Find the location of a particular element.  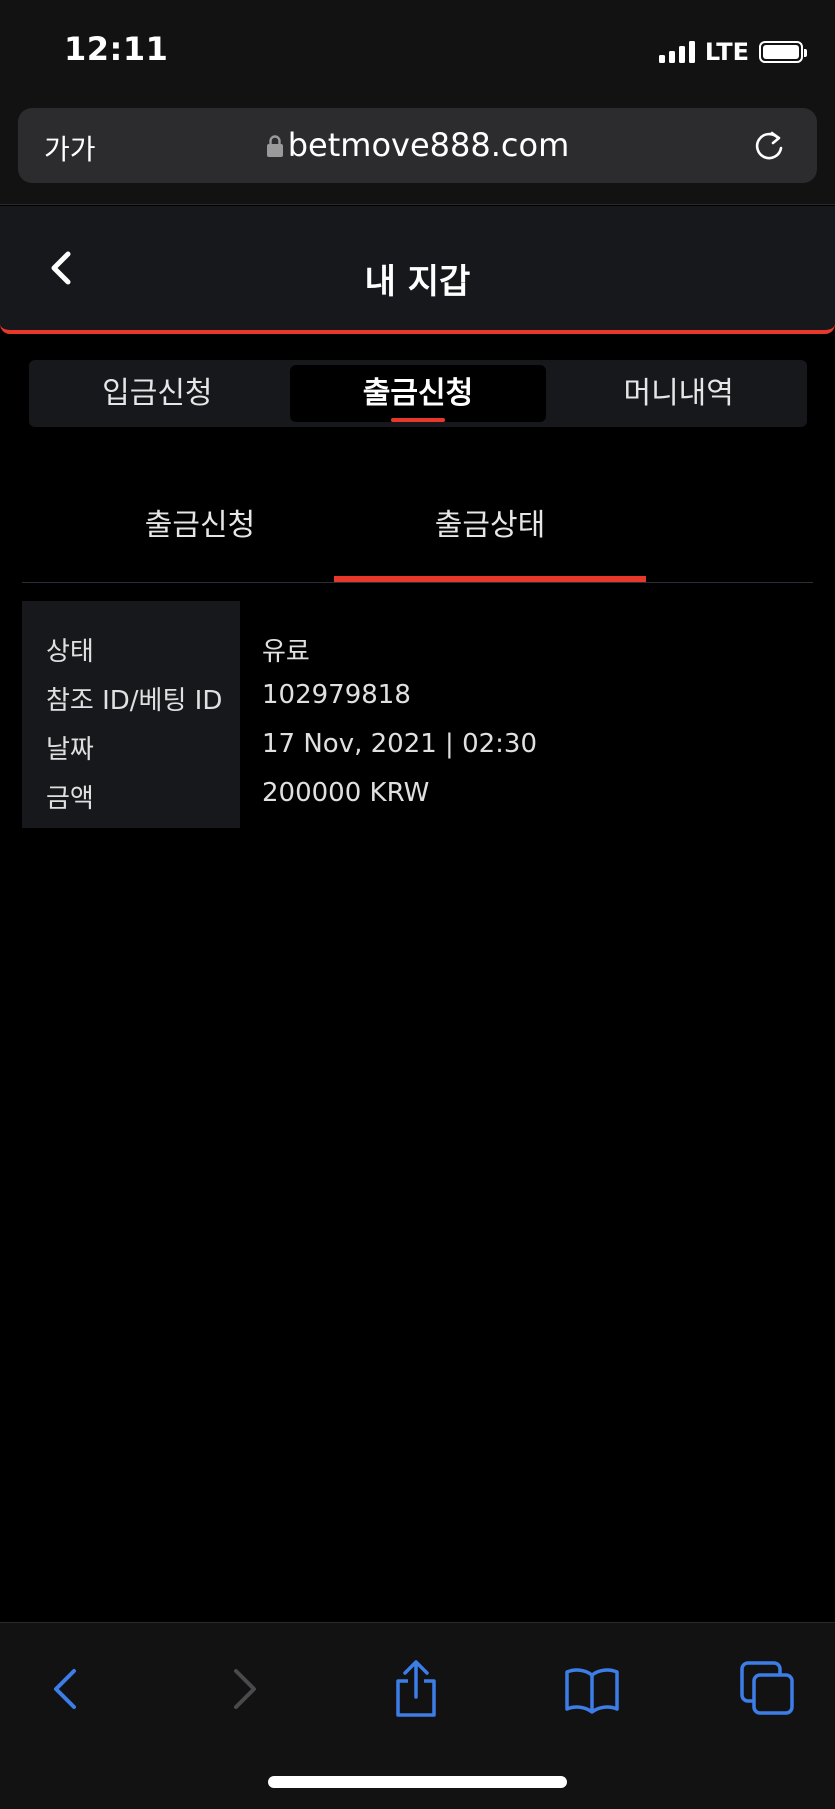

battery-icon is located at coordinates (783, 52).